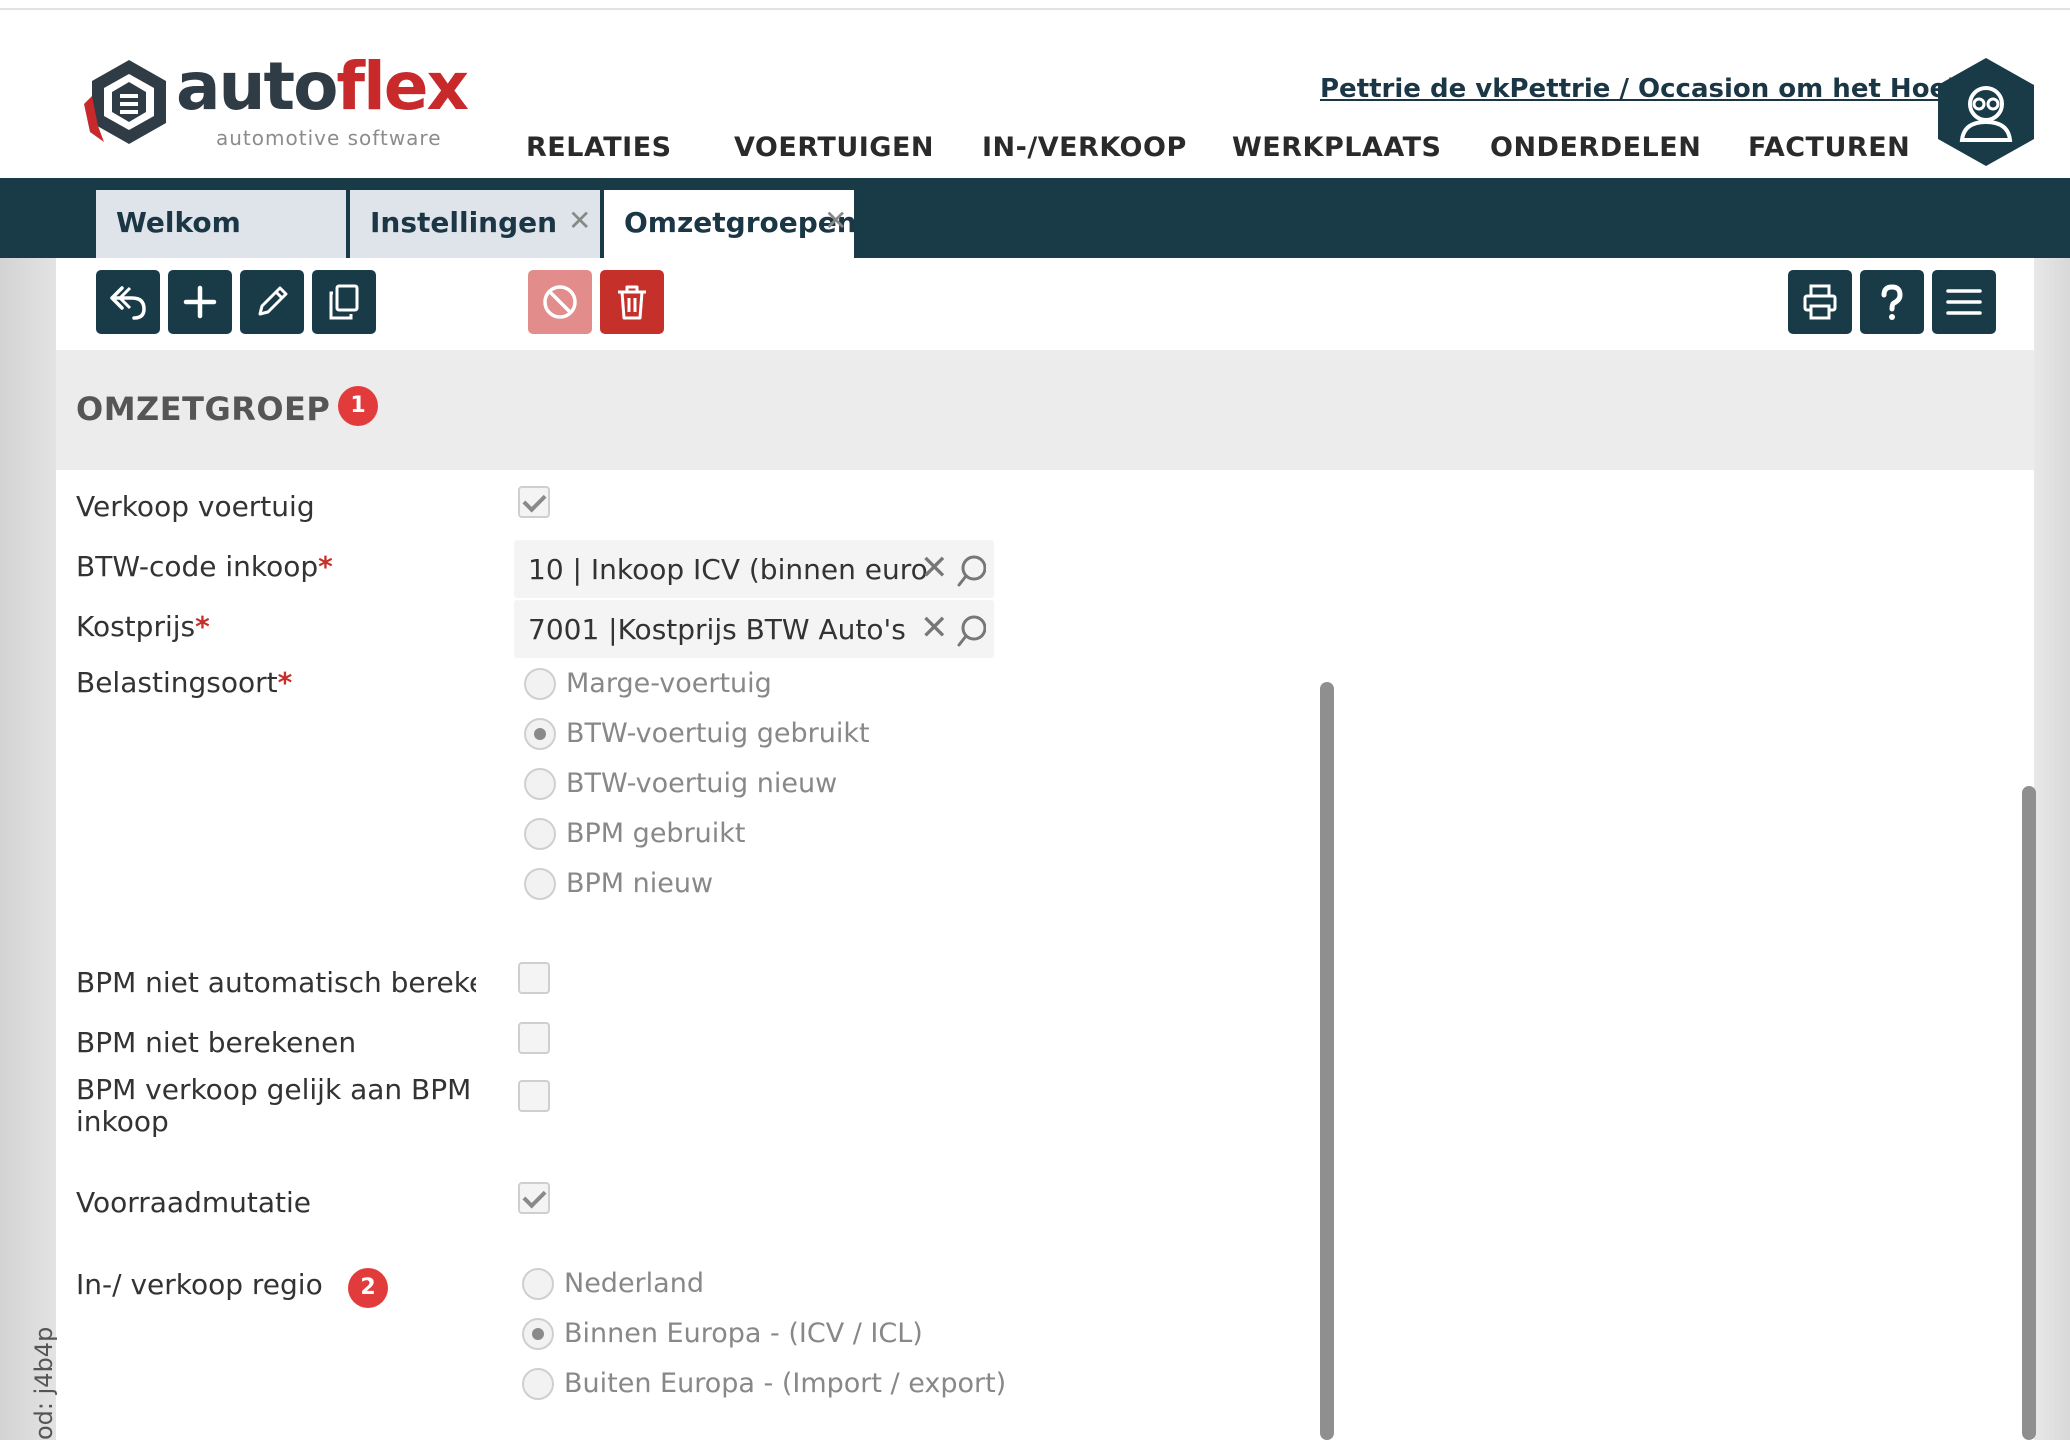 This screenshot has height=1440, width=2070. Describe the element at coordinates (728, 629) in the screenshot. I see `kostprijs-input` at that location.